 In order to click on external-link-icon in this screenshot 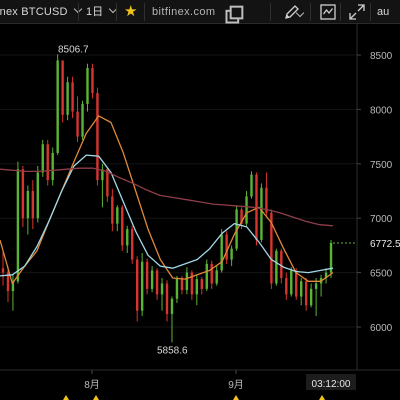, I will do `click(234, 15)`.